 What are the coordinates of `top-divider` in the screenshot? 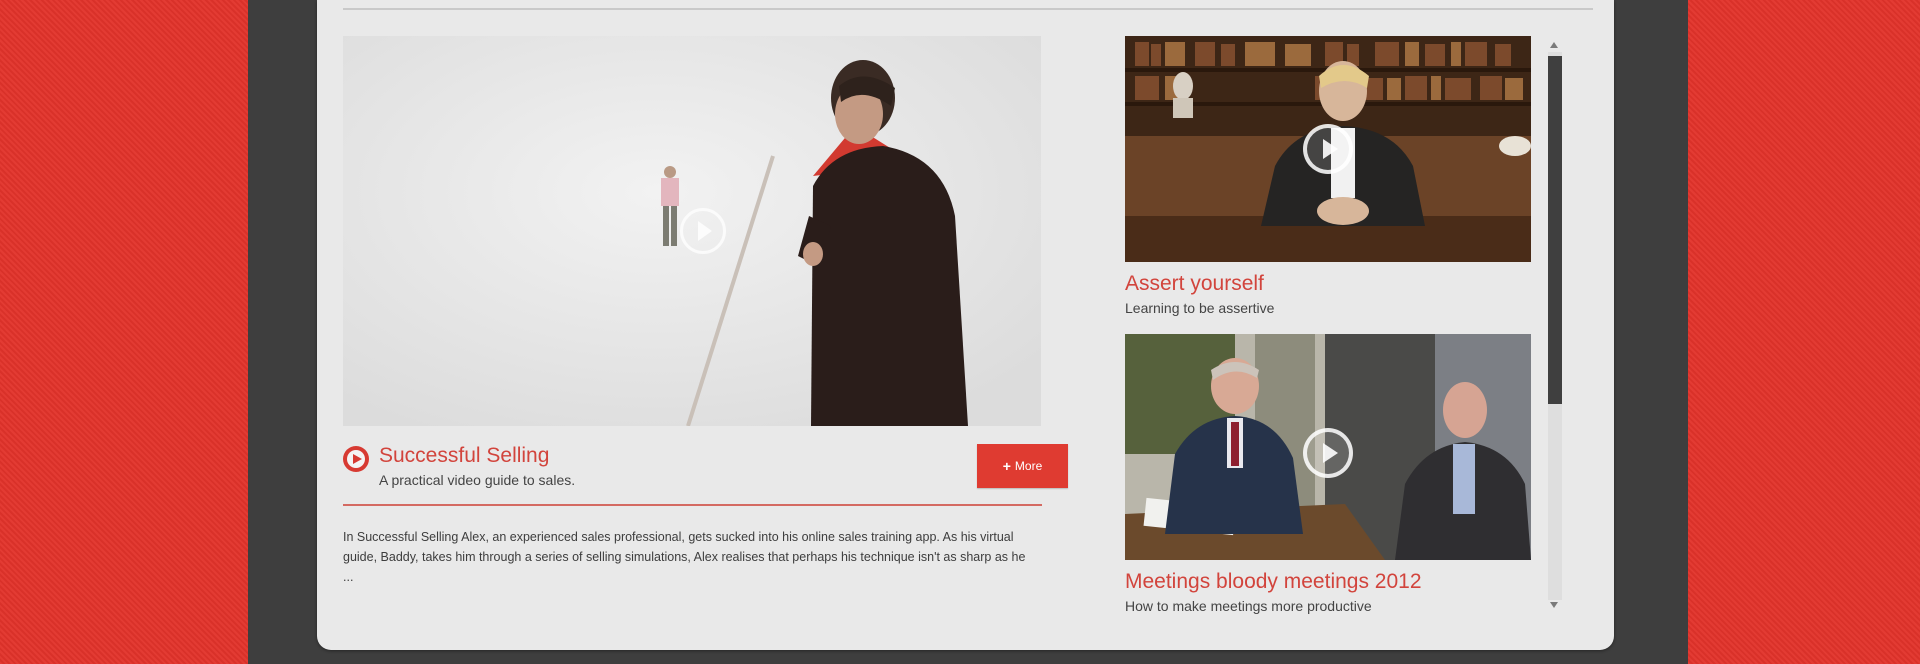 It's located at (968, 9).